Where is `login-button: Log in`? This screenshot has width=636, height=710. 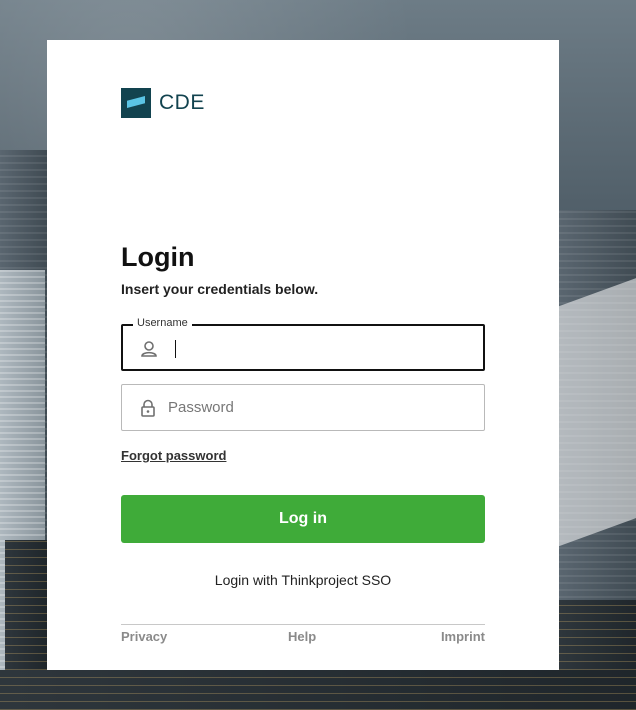 login-button: Log in is located at coordinates (303, 519).